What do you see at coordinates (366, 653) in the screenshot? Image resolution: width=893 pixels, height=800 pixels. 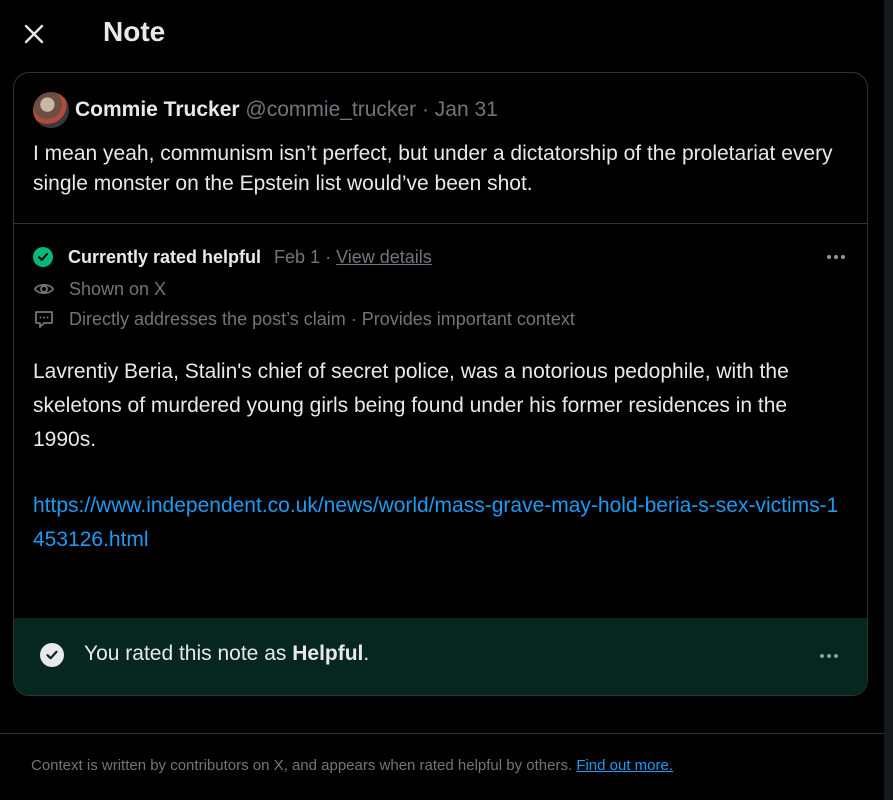 I see `rating-suffix: .` at bounding box center [366, 653].